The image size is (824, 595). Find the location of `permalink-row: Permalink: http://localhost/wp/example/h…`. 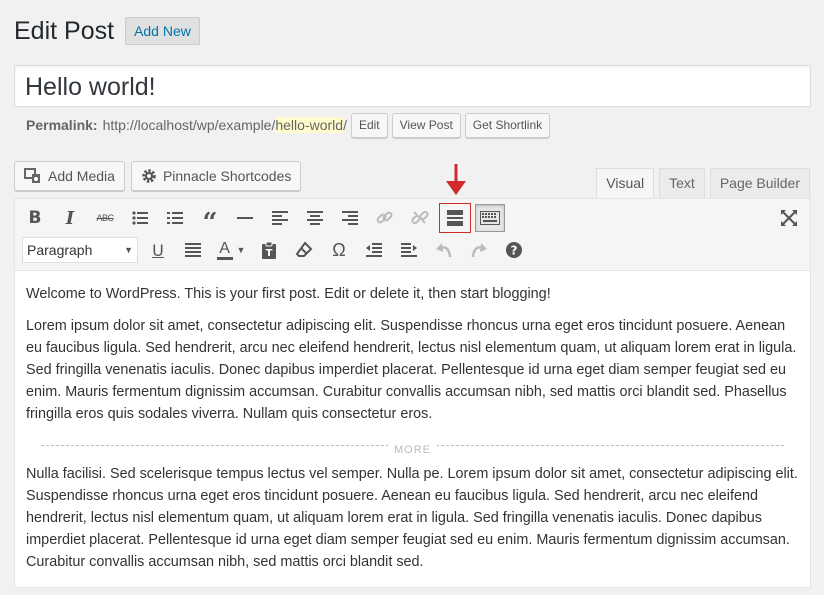

permalink-row: Permalink: http://localhost/wp/example/h… is located at coordinates (288, 125).